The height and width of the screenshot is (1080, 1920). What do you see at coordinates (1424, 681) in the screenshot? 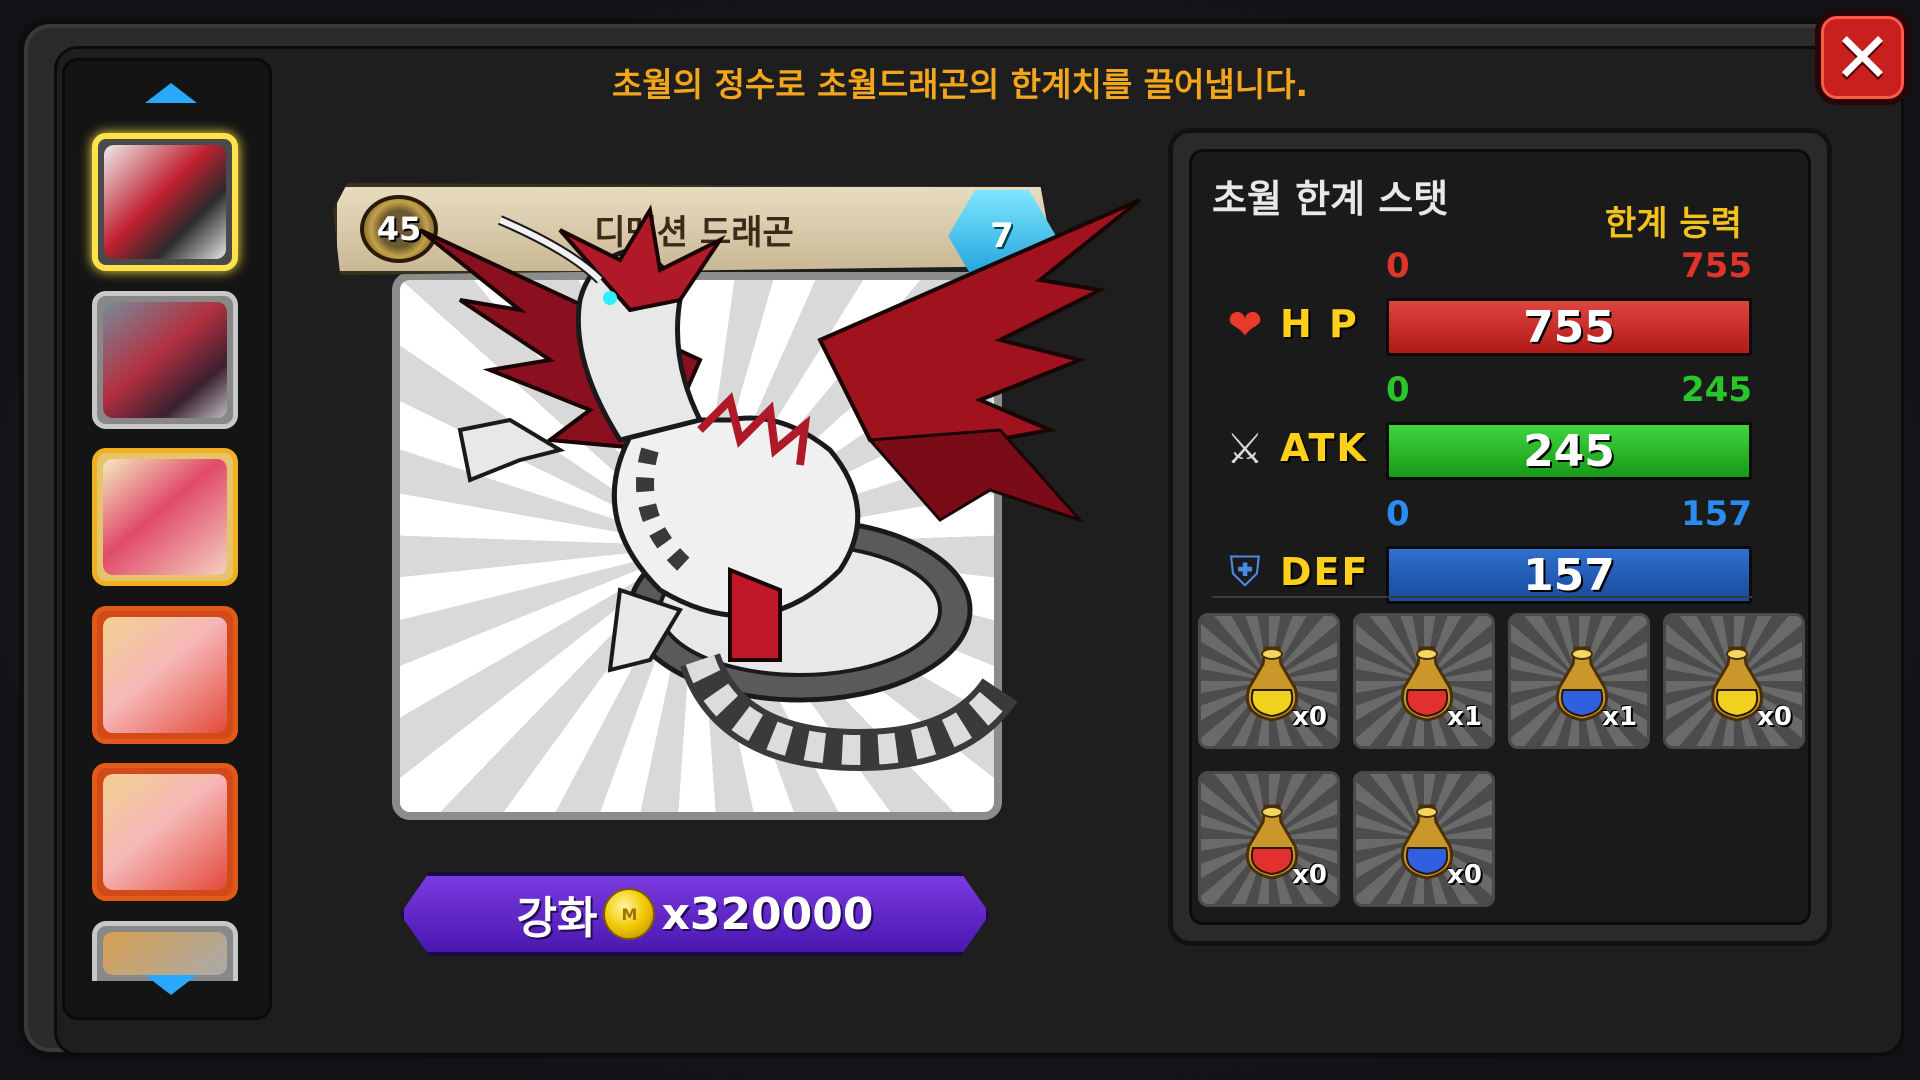
I see `red-potion-slot: x1` at bounding box center [1424, 681].